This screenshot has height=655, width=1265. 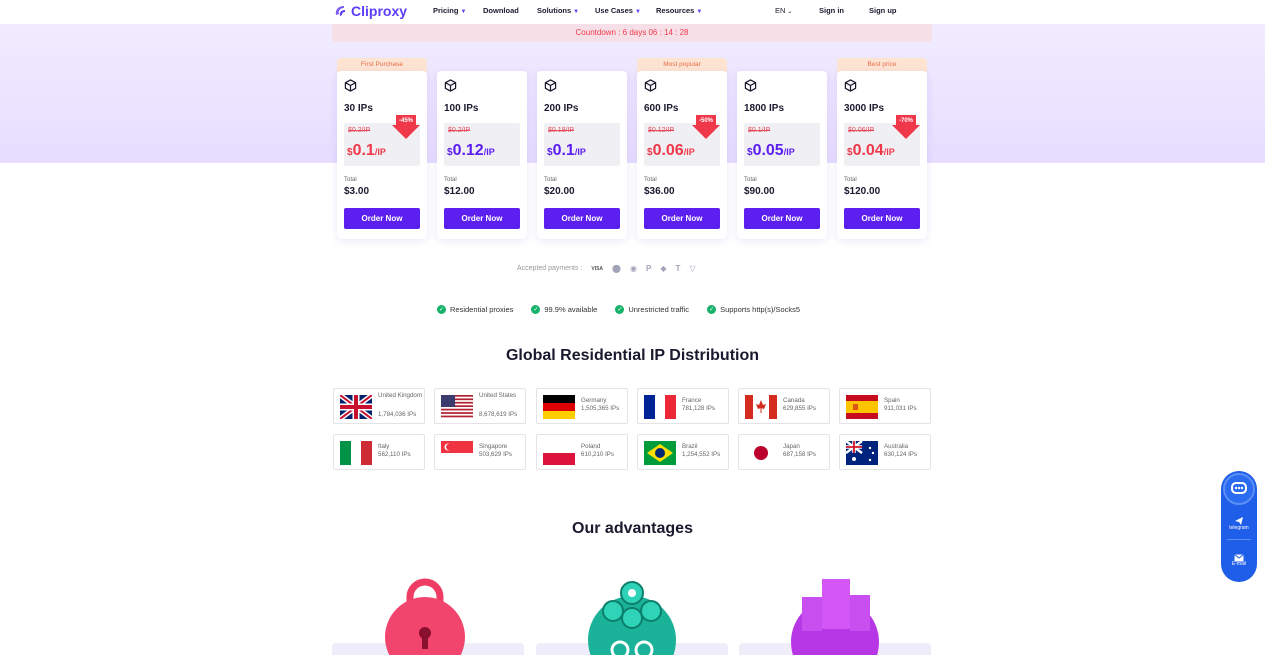 I want to click on new-price: $0.05/IP, so click(x=771, y=150).